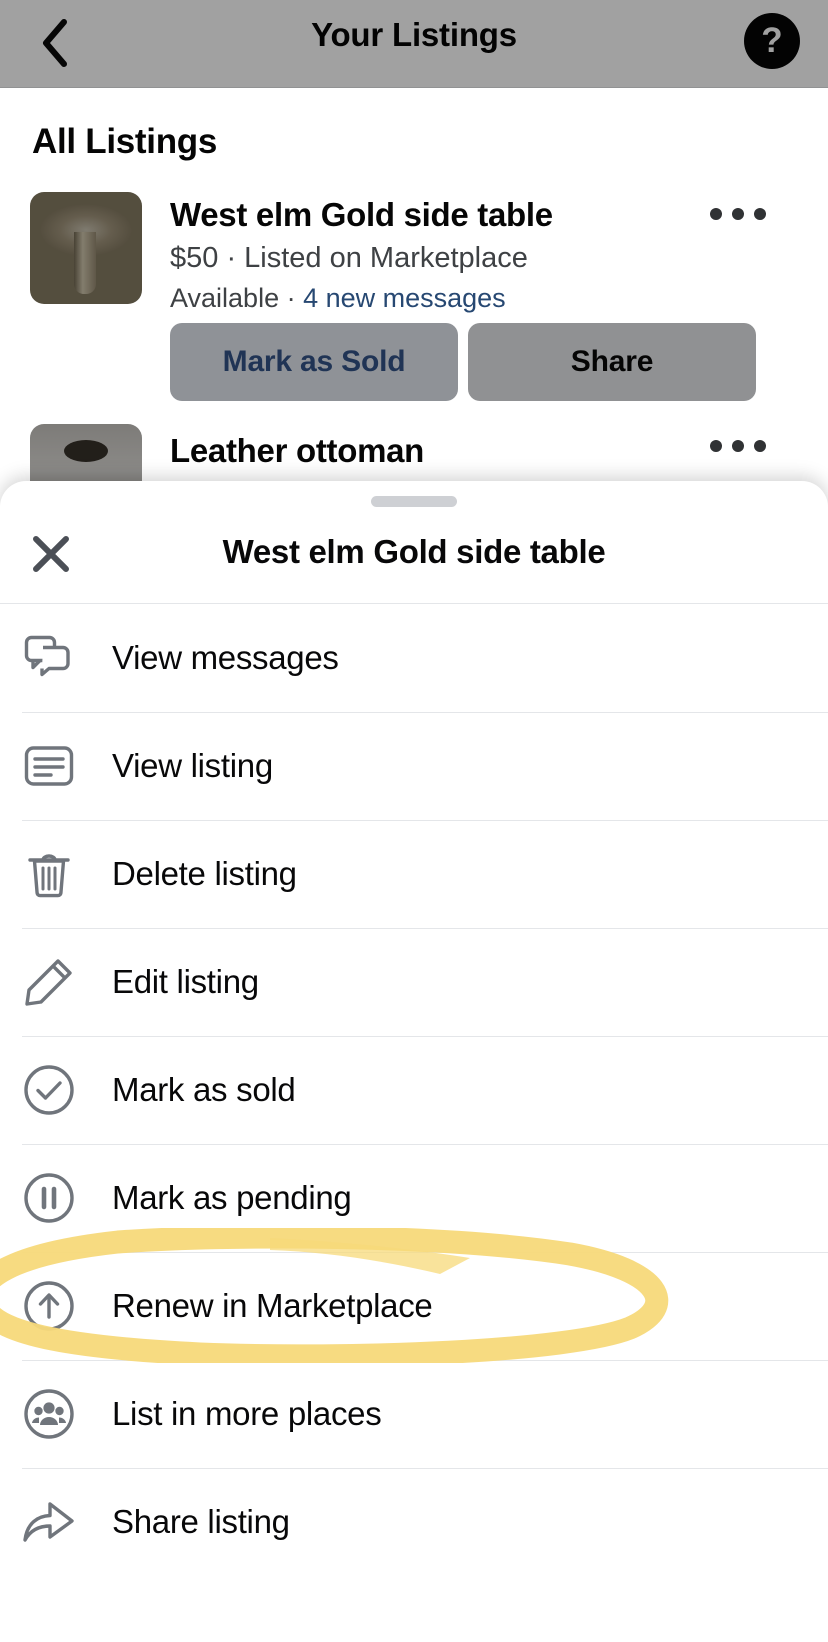  What do you see at coordinates (414, 1522) in the screenshot?
I see `menu-item-share-listing: Share listing` at bounding box center [414, 1522].